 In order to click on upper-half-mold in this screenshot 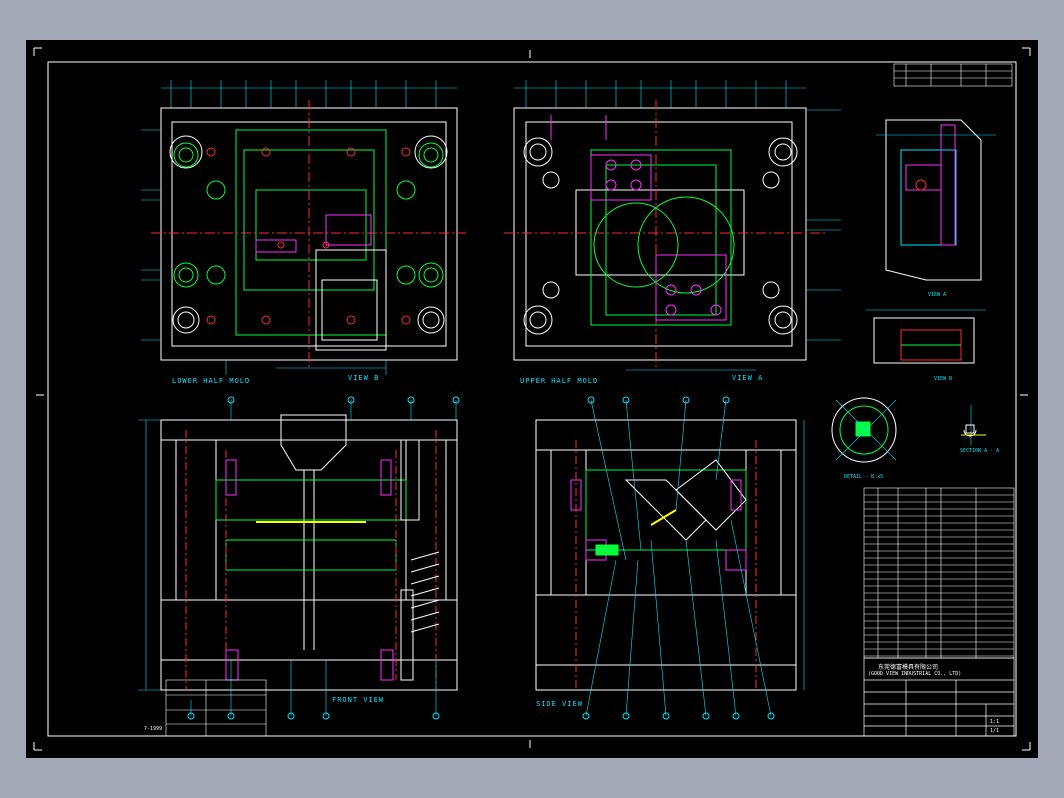, I will do `click(672, 225)`.